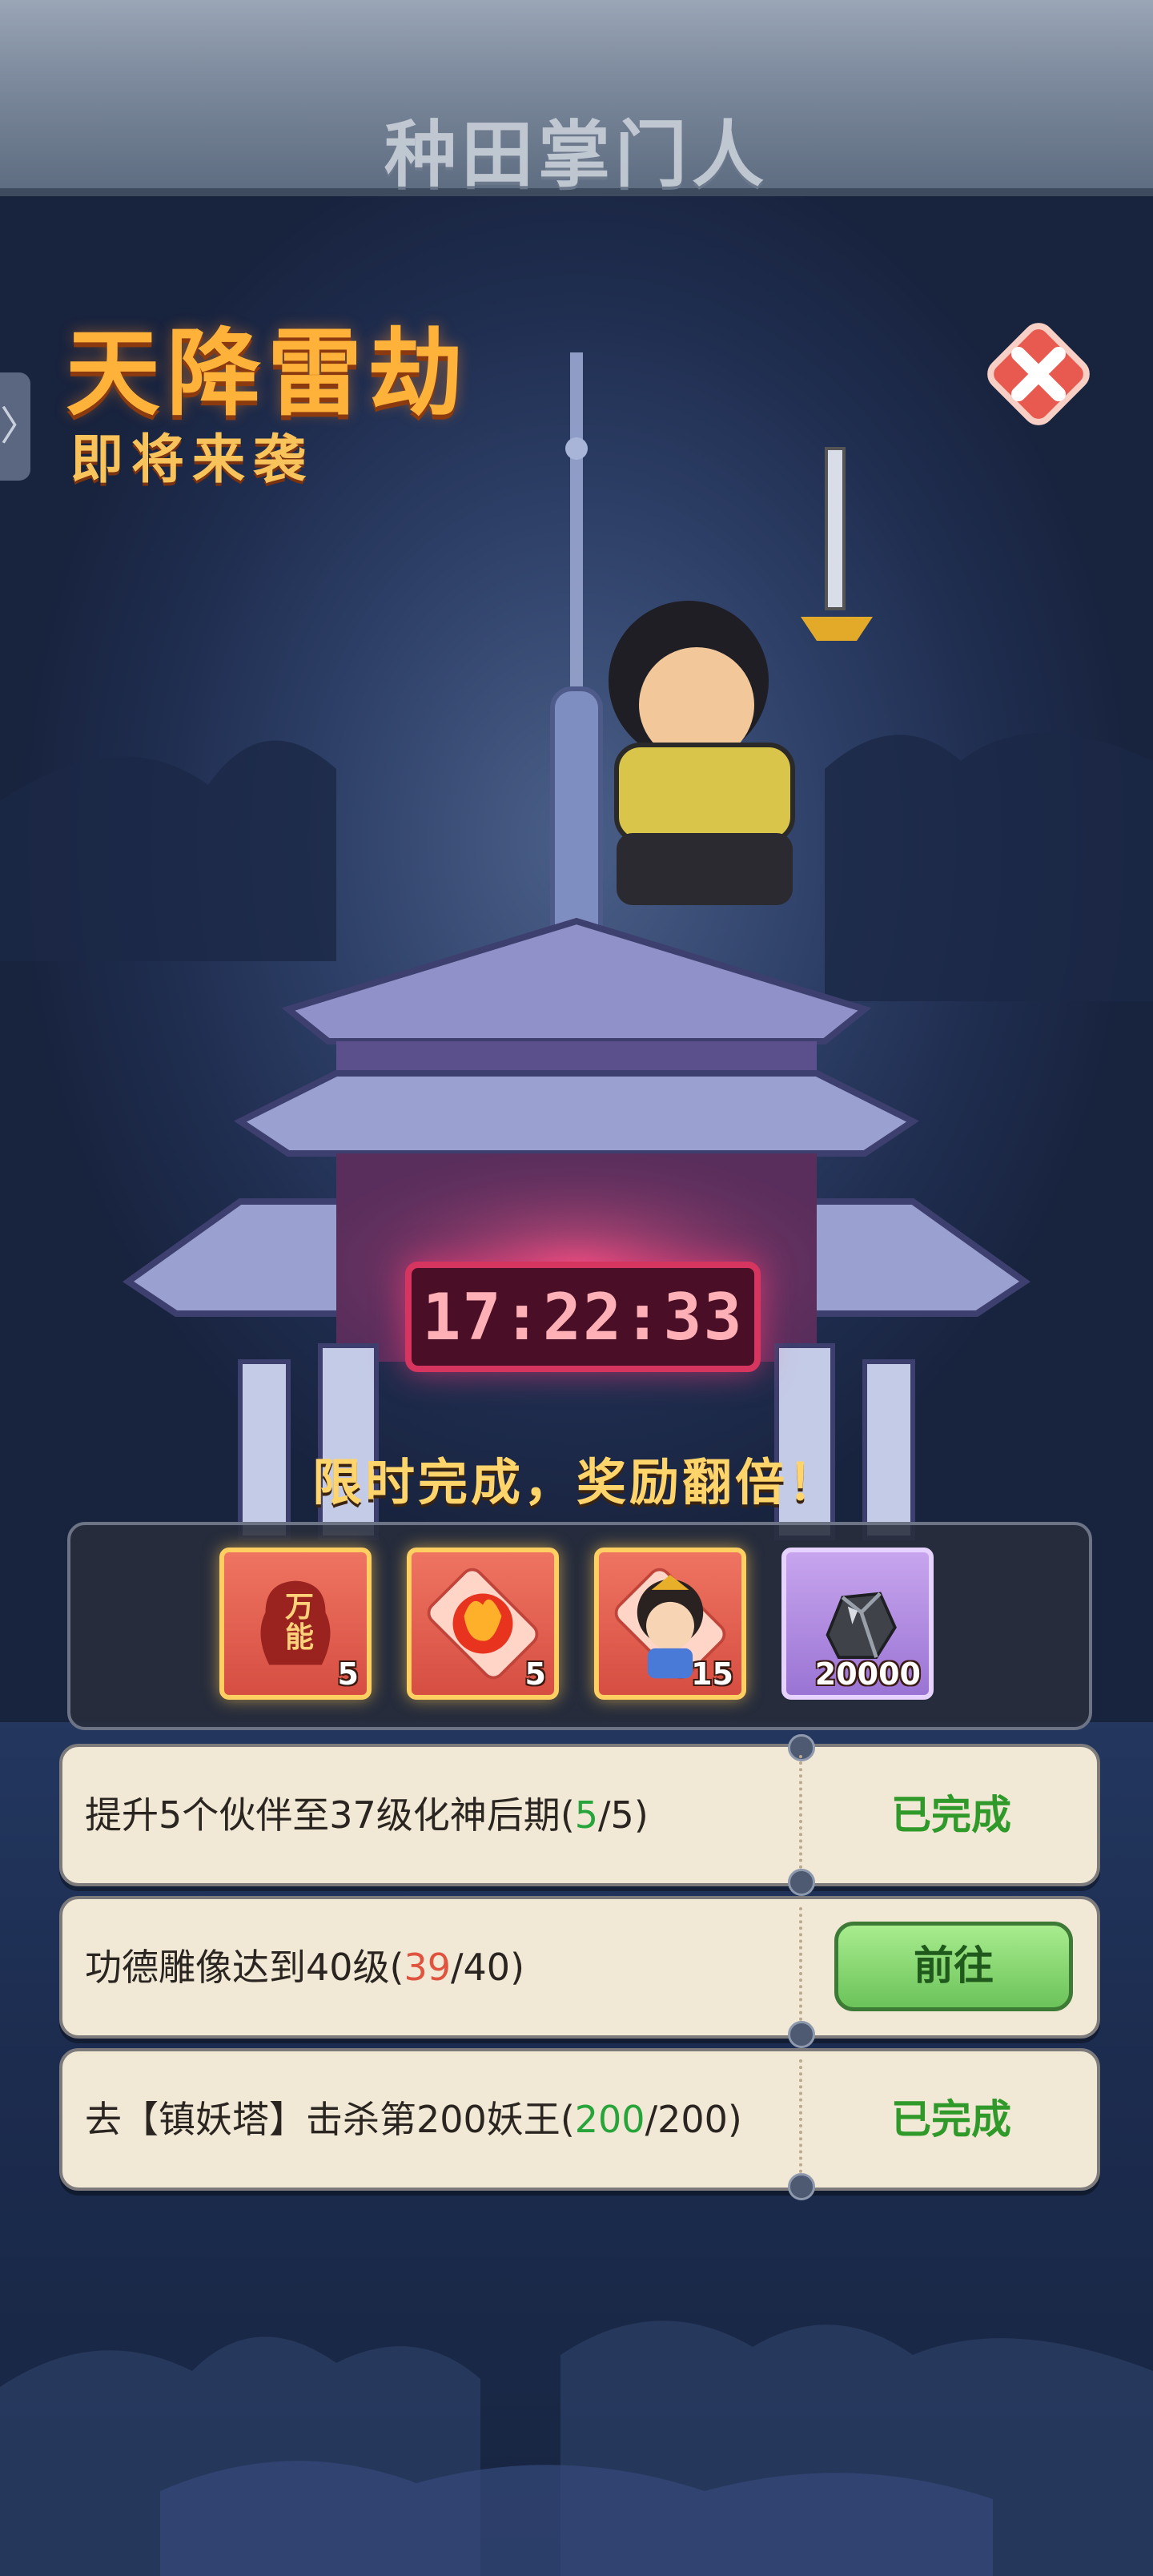 Image resolution: width=1153 pixels, height=2576 pixels. What do you see at coordinates (712, 1674) in the screenshot?
I see `reward-count: 15` at bounding box center [712, 1674].